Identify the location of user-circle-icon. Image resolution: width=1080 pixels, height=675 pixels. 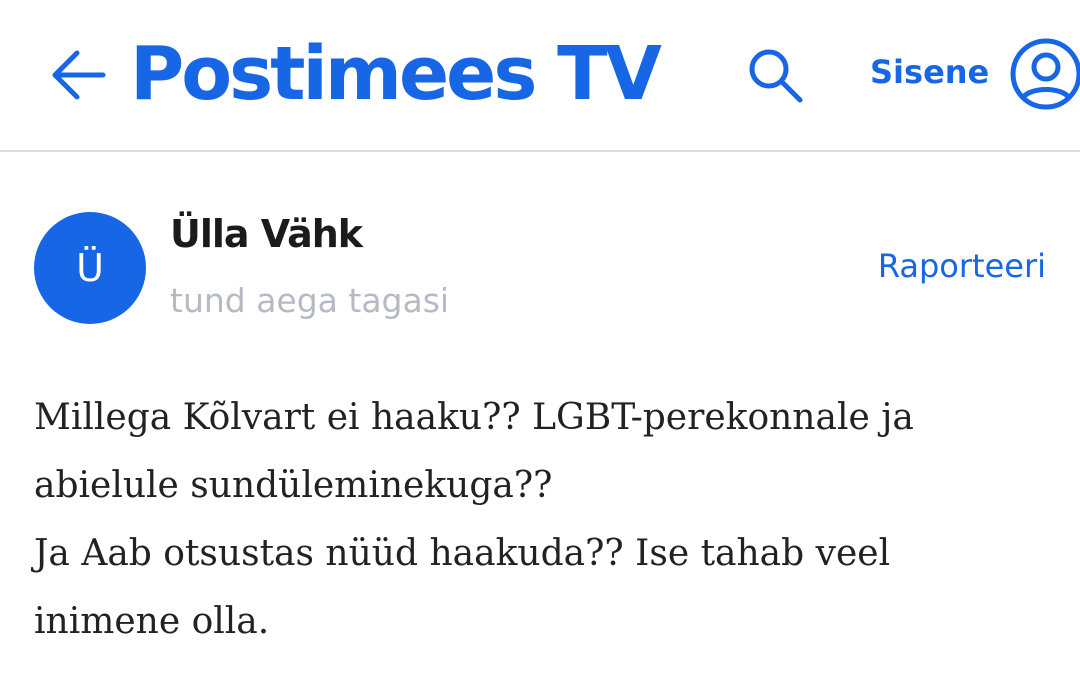
(1045, 74).